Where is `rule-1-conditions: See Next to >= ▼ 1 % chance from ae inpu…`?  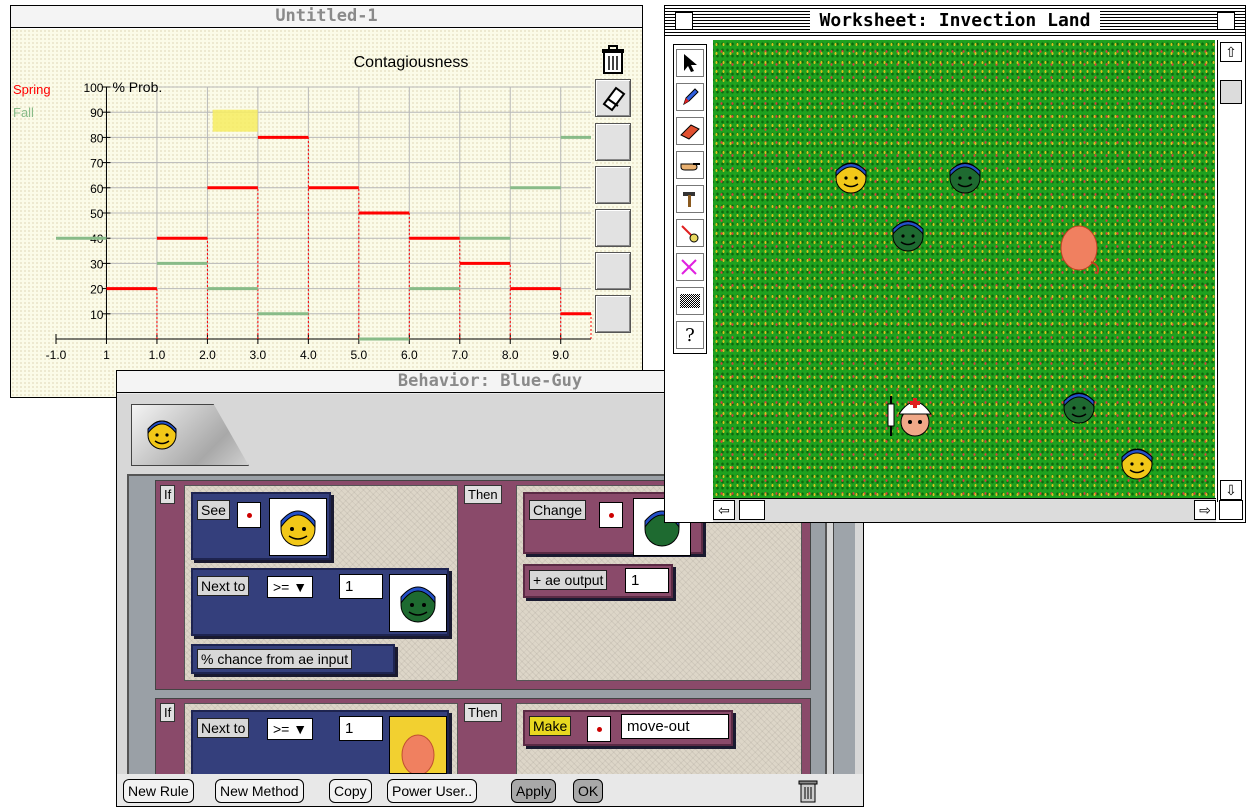 rule-1-conditions: See Next to >= ▼ 1 % chance from ae inpu… is located at coordinates (321, 583).